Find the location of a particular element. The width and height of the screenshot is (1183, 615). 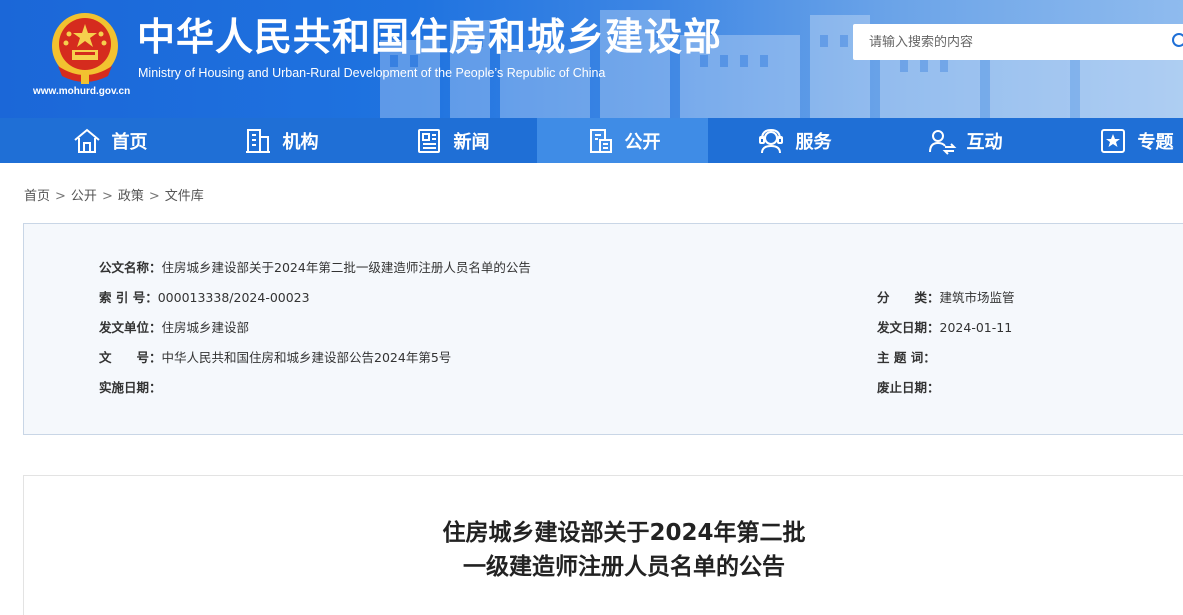

news-icon is located at coordinates (428, 140).